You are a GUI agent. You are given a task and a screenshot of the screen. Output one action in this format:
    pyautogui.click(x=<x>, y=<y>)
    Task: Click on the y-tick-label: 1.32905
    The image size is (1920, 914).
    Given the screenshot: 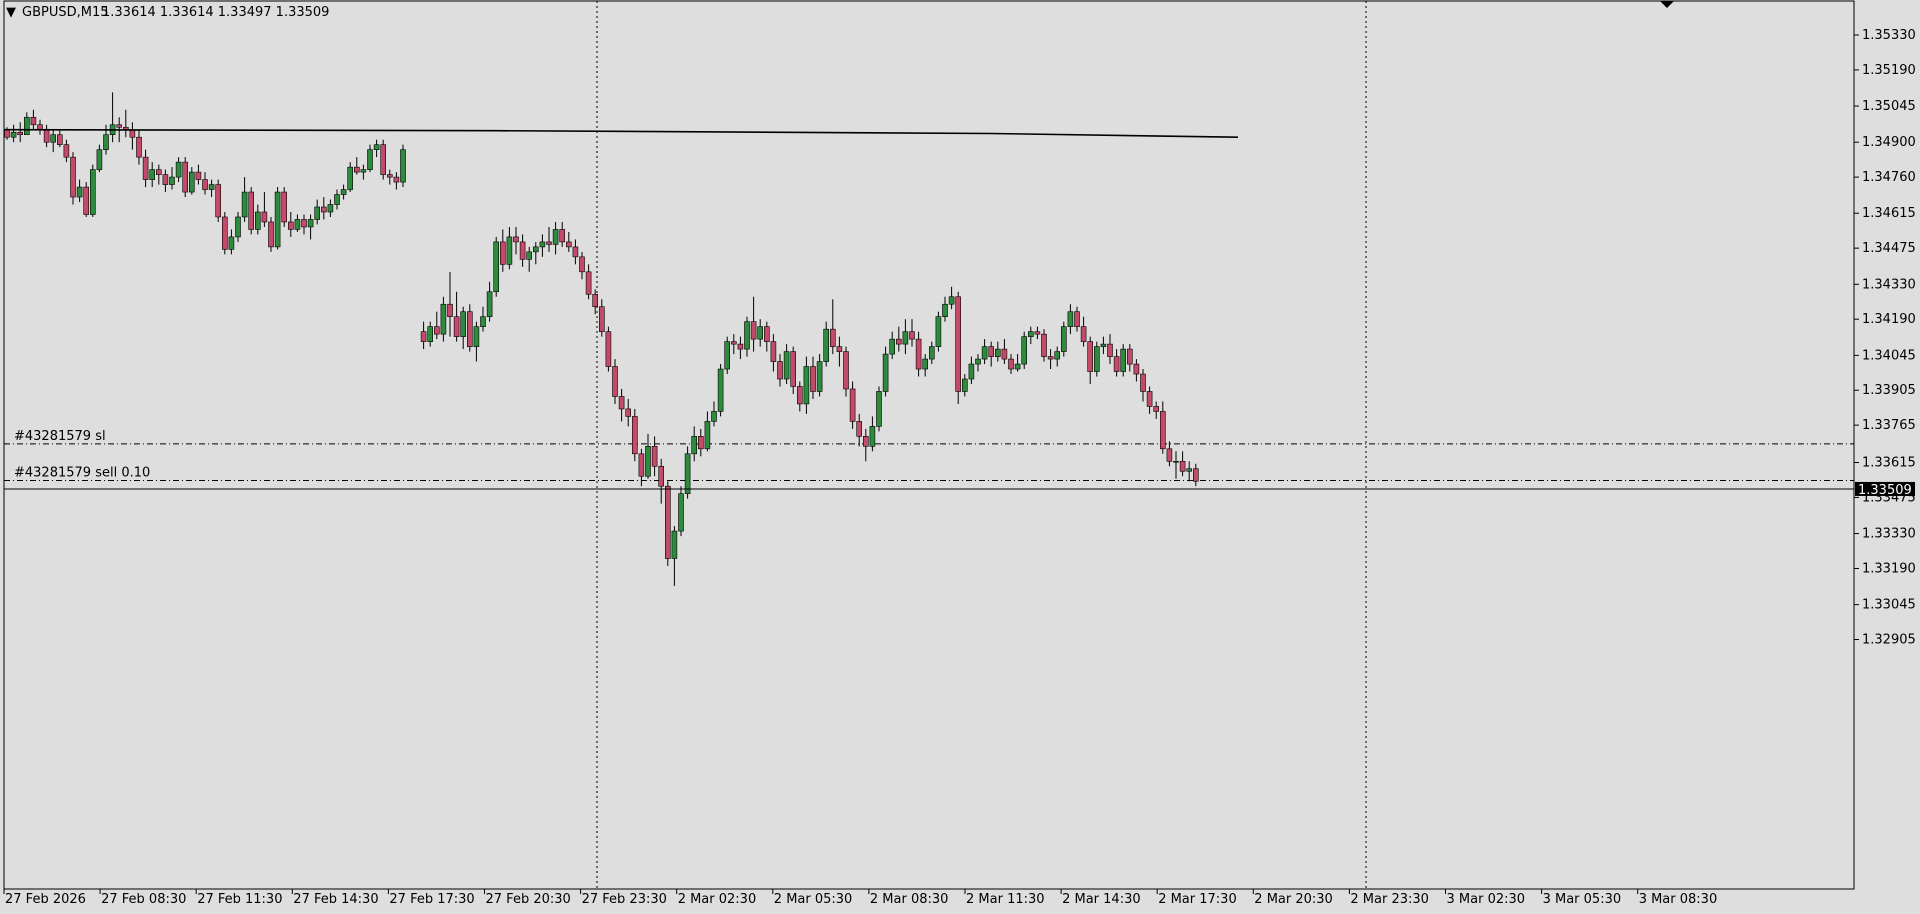 What is the action you would take?
    pyautogui.click(x=1889, y=640)
    